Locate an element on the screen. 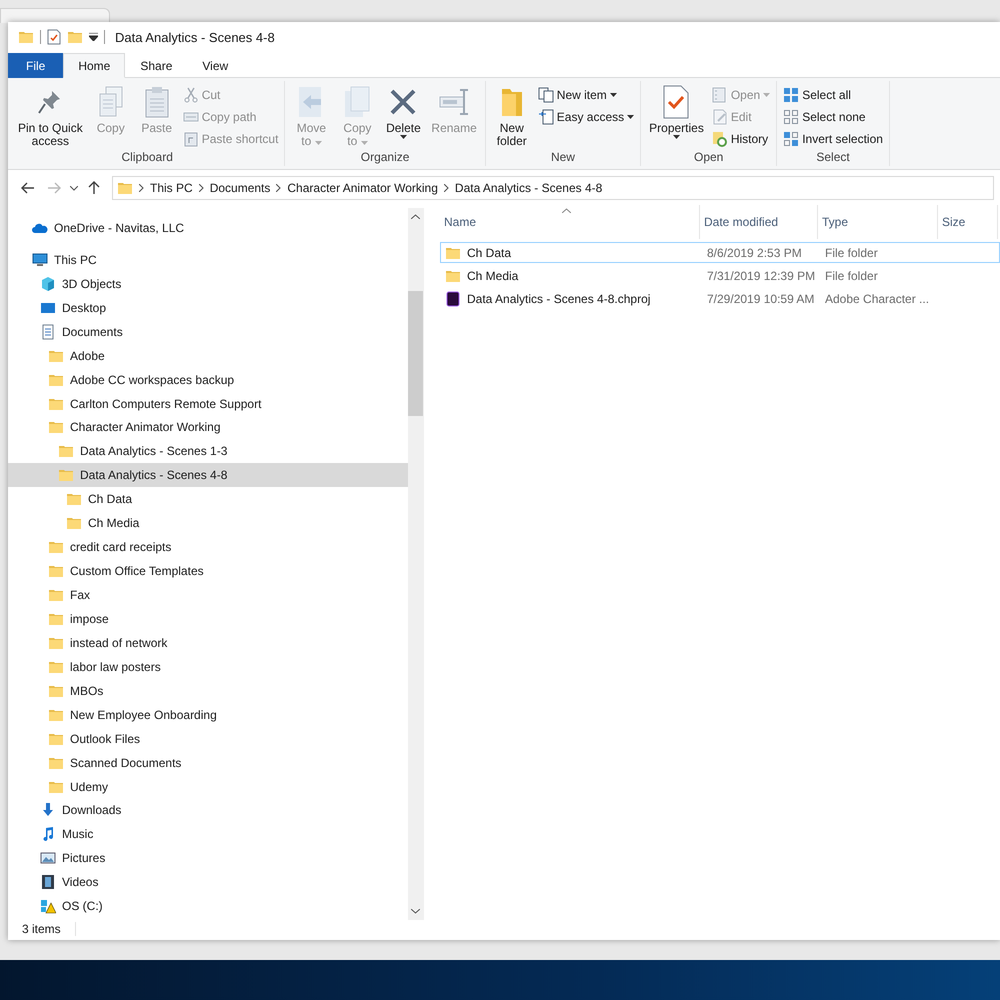 Image resolution: width=1000 pixels, height=1000 pixels. tree-item: Desktop is located at coordinates (208, 308).